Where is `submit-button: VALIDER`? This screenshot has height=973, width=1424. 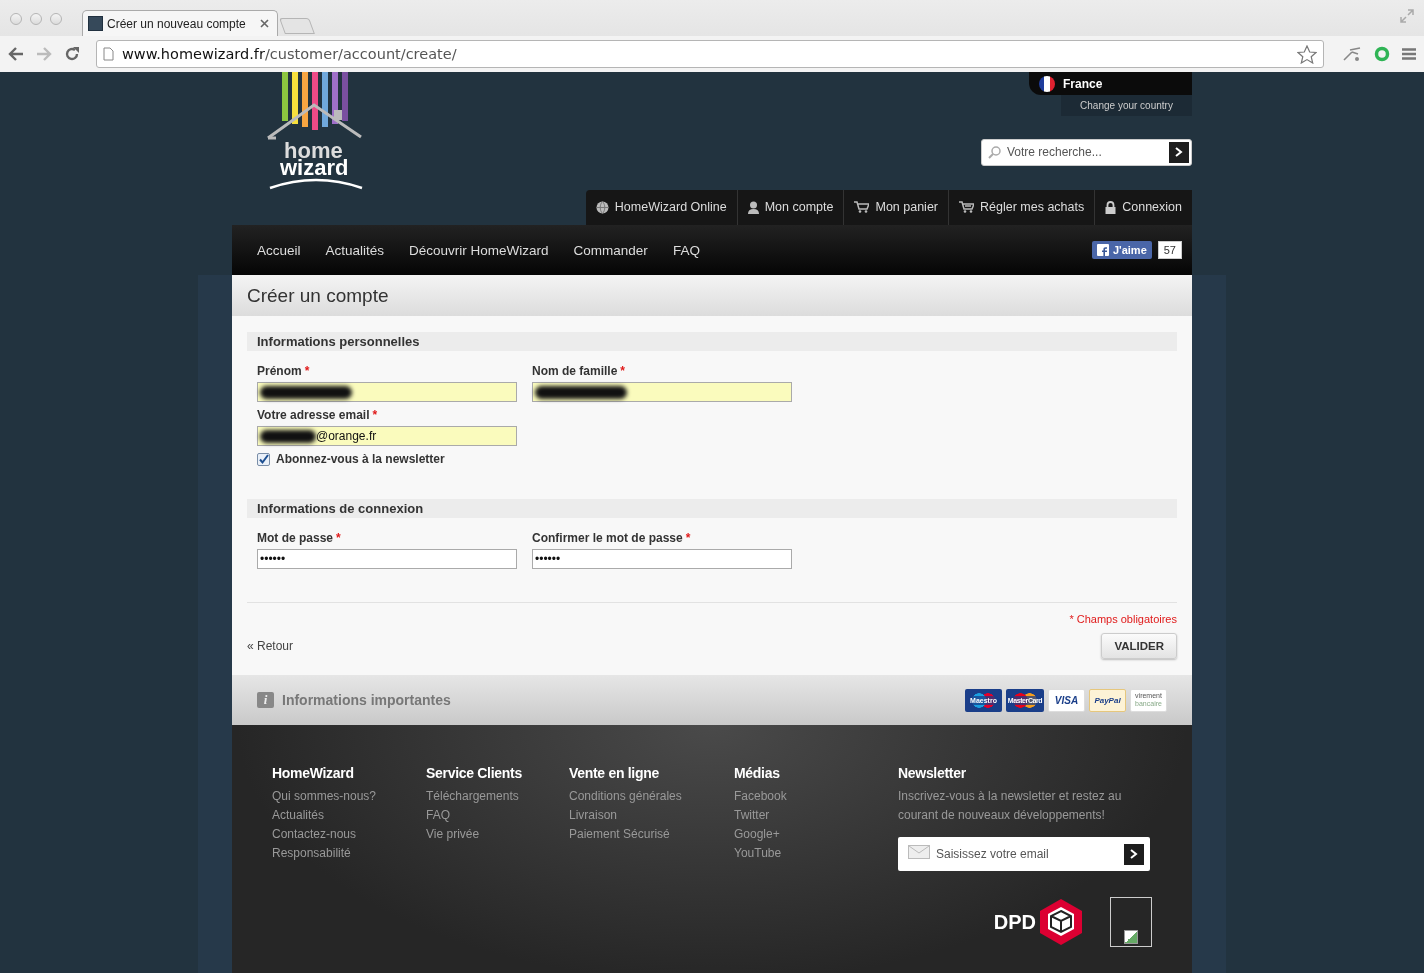
submit-button: VALIDER is located at coordinates (1139, 646).